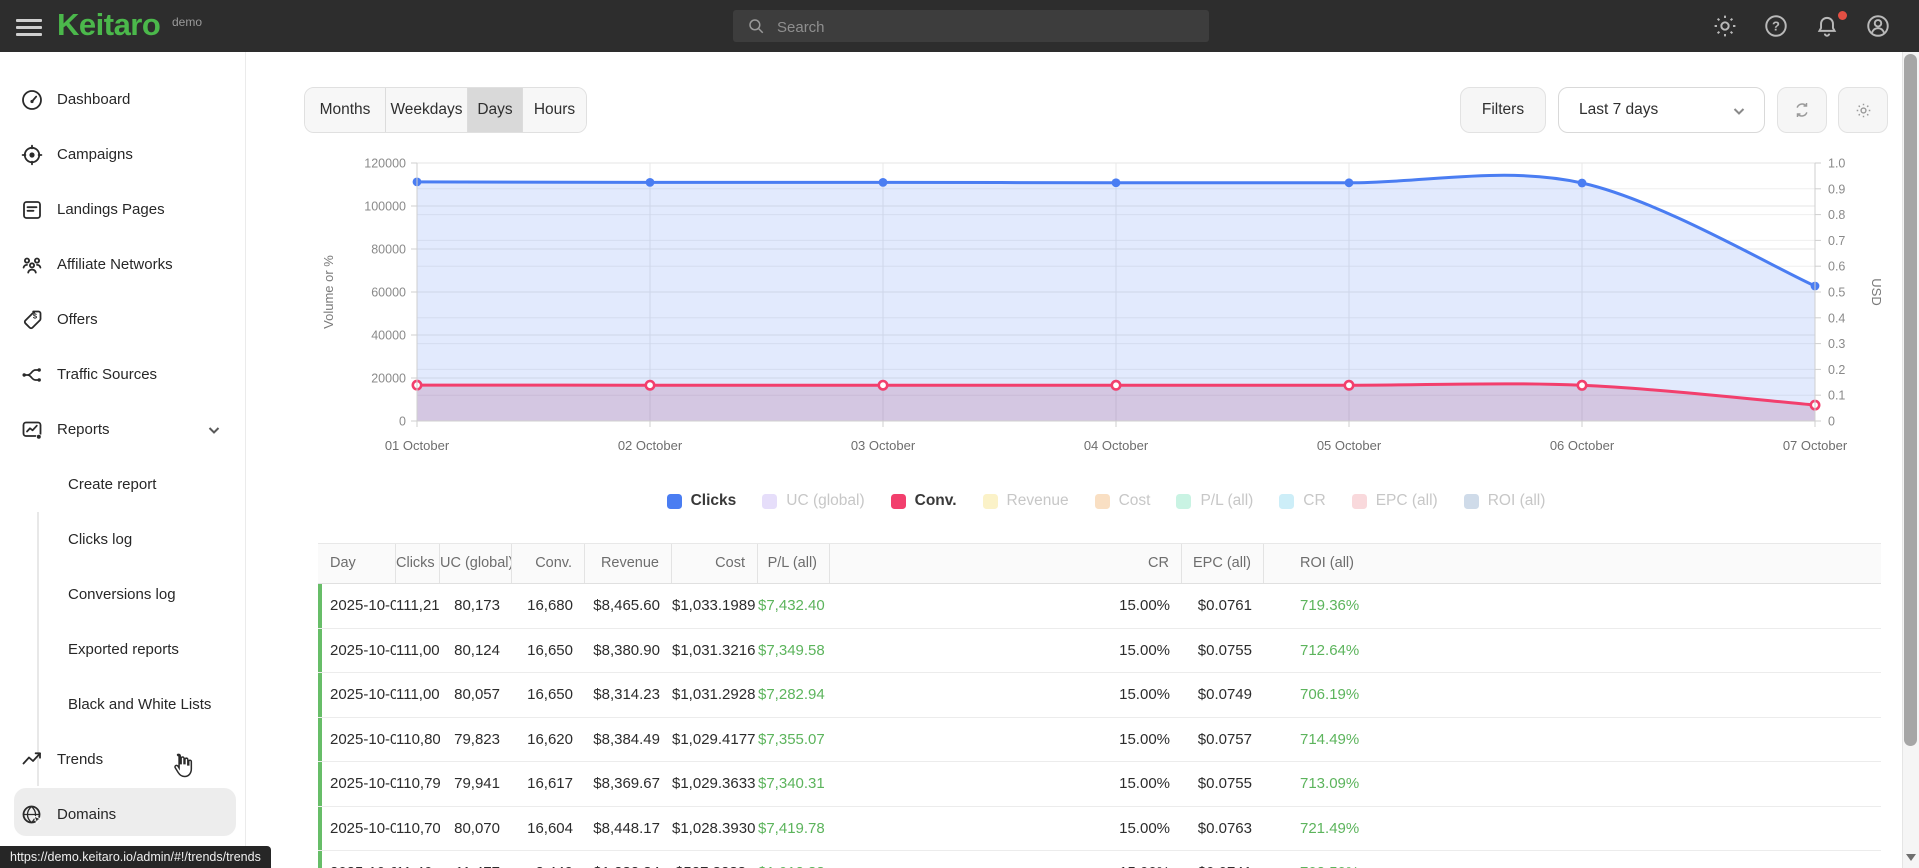  Describe the element at coordinates (32, 265) in the screenshot. I see `affiliate-networks-icon` at that location.